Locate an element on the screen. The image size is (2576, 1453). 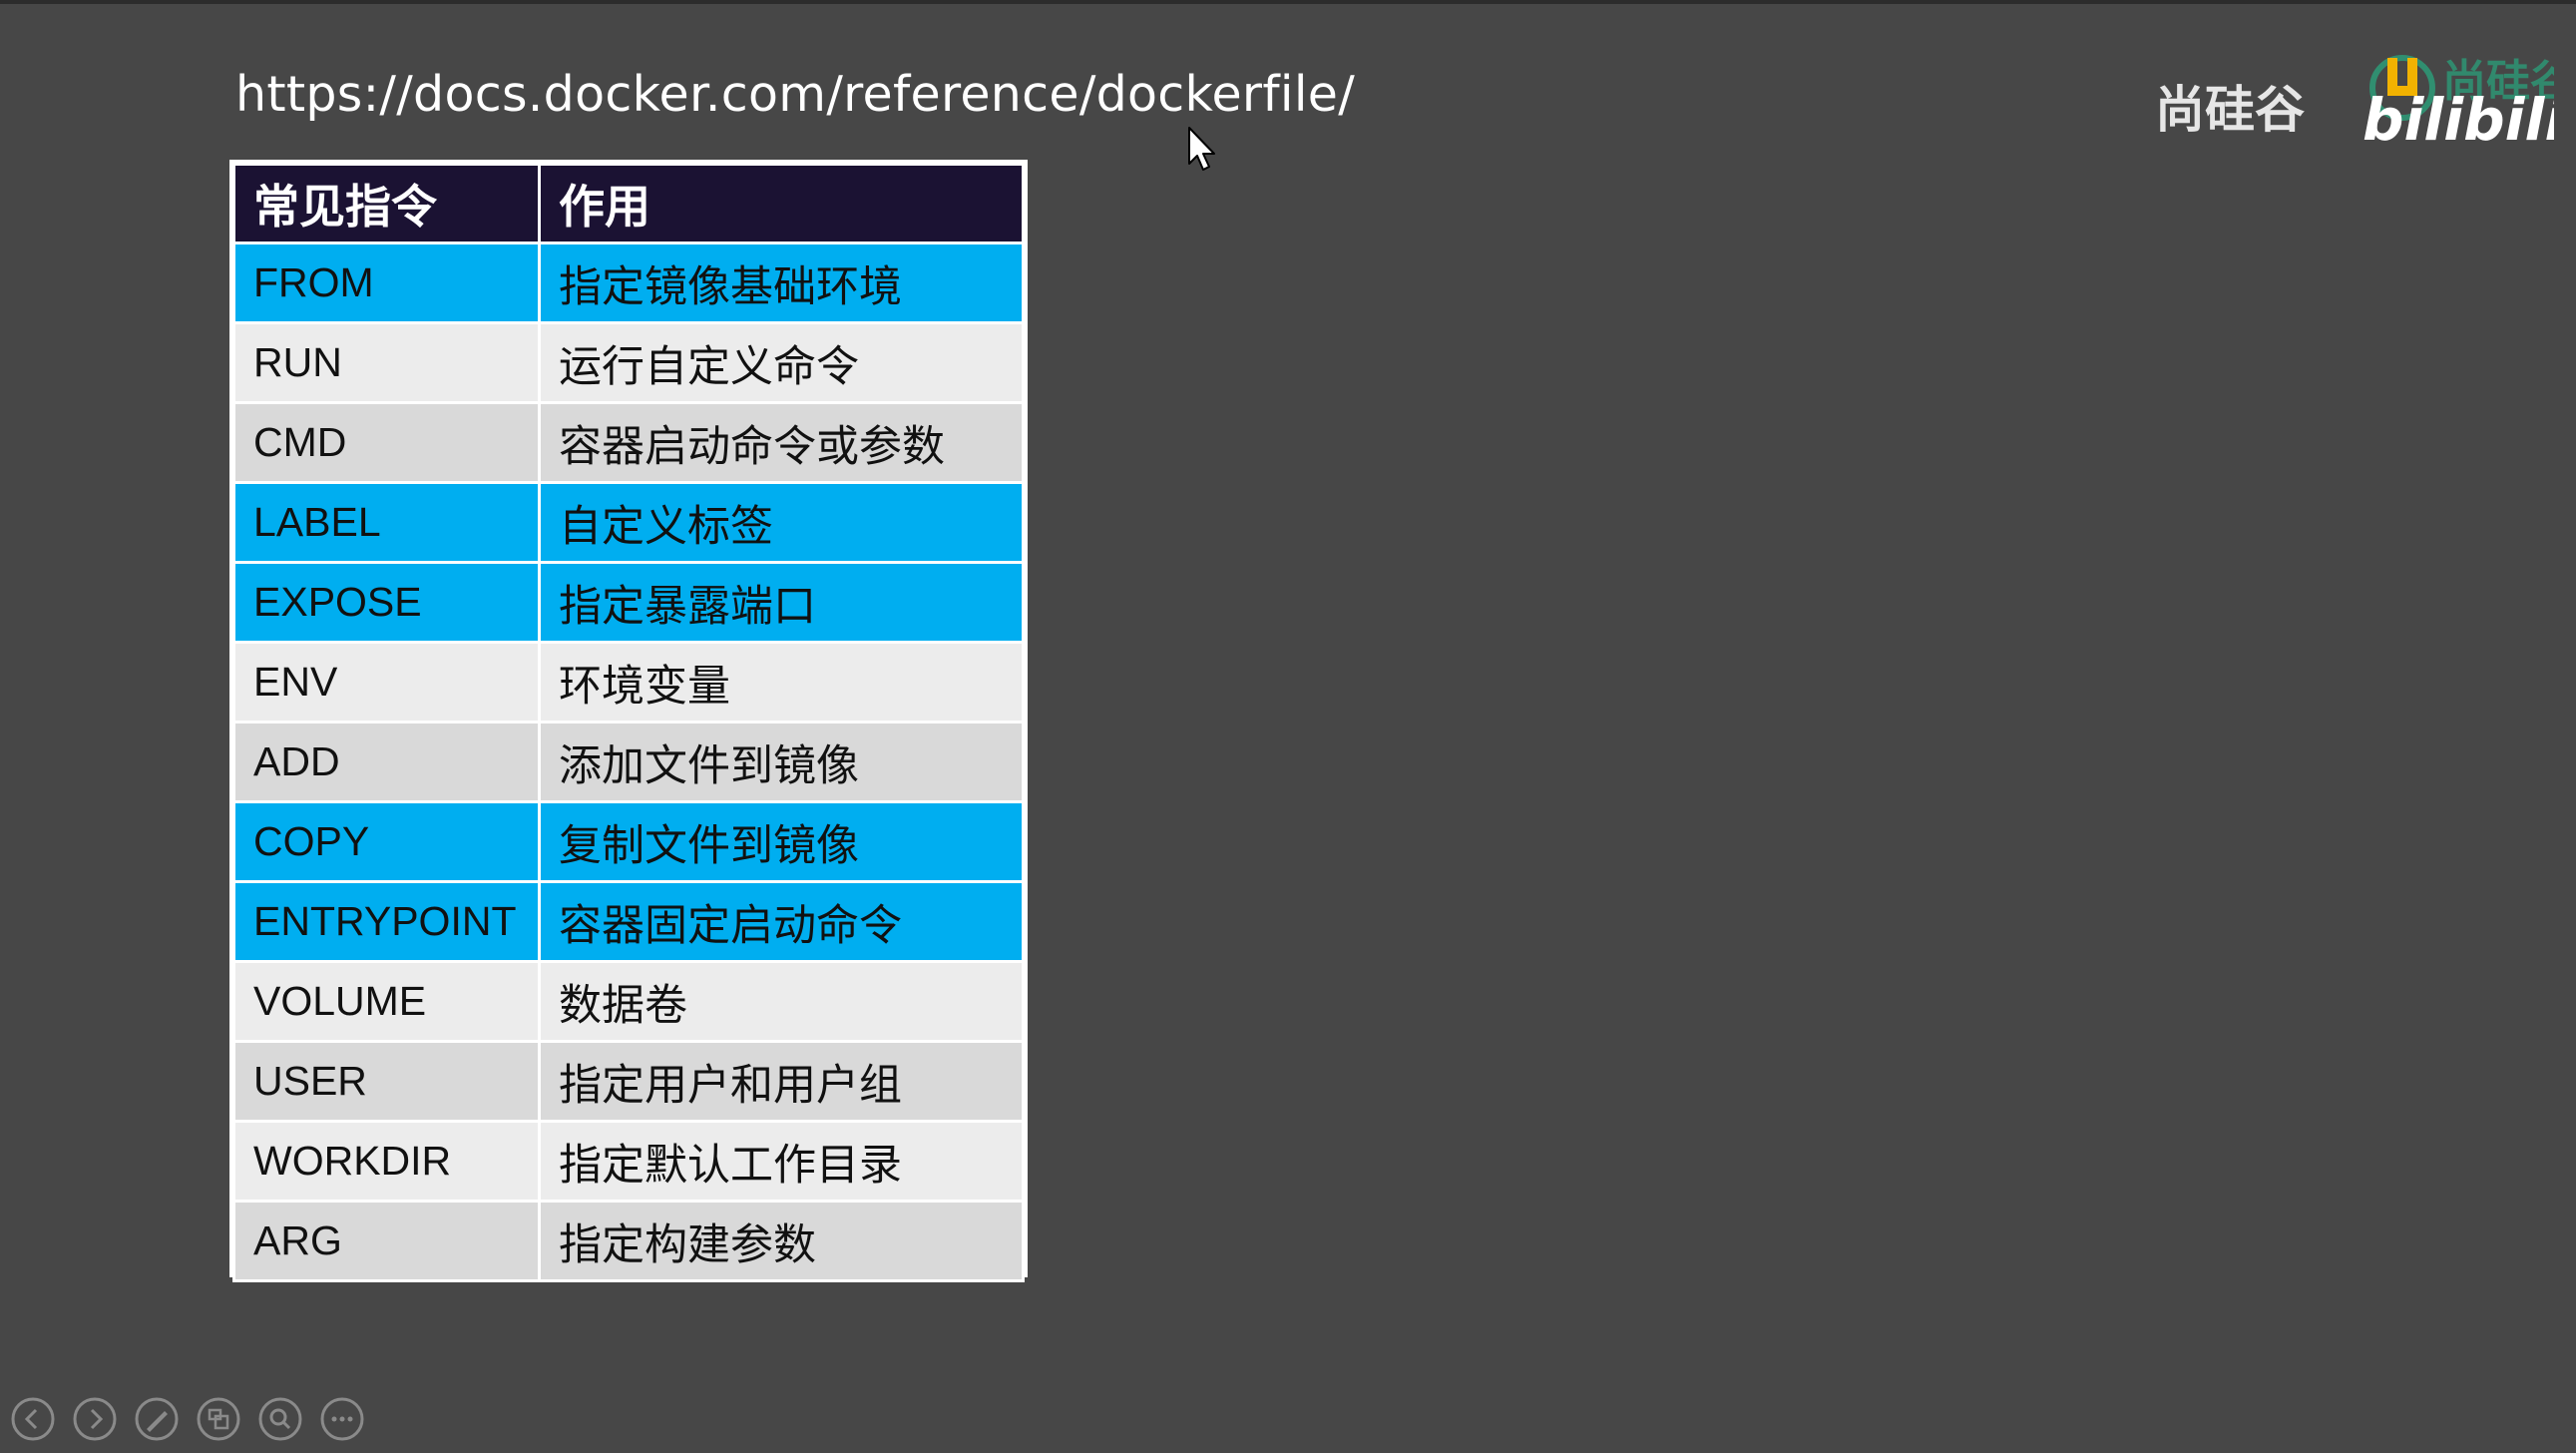
table-row: EXPOSE 指定暴露端口 is located at coordinates (628, 602).